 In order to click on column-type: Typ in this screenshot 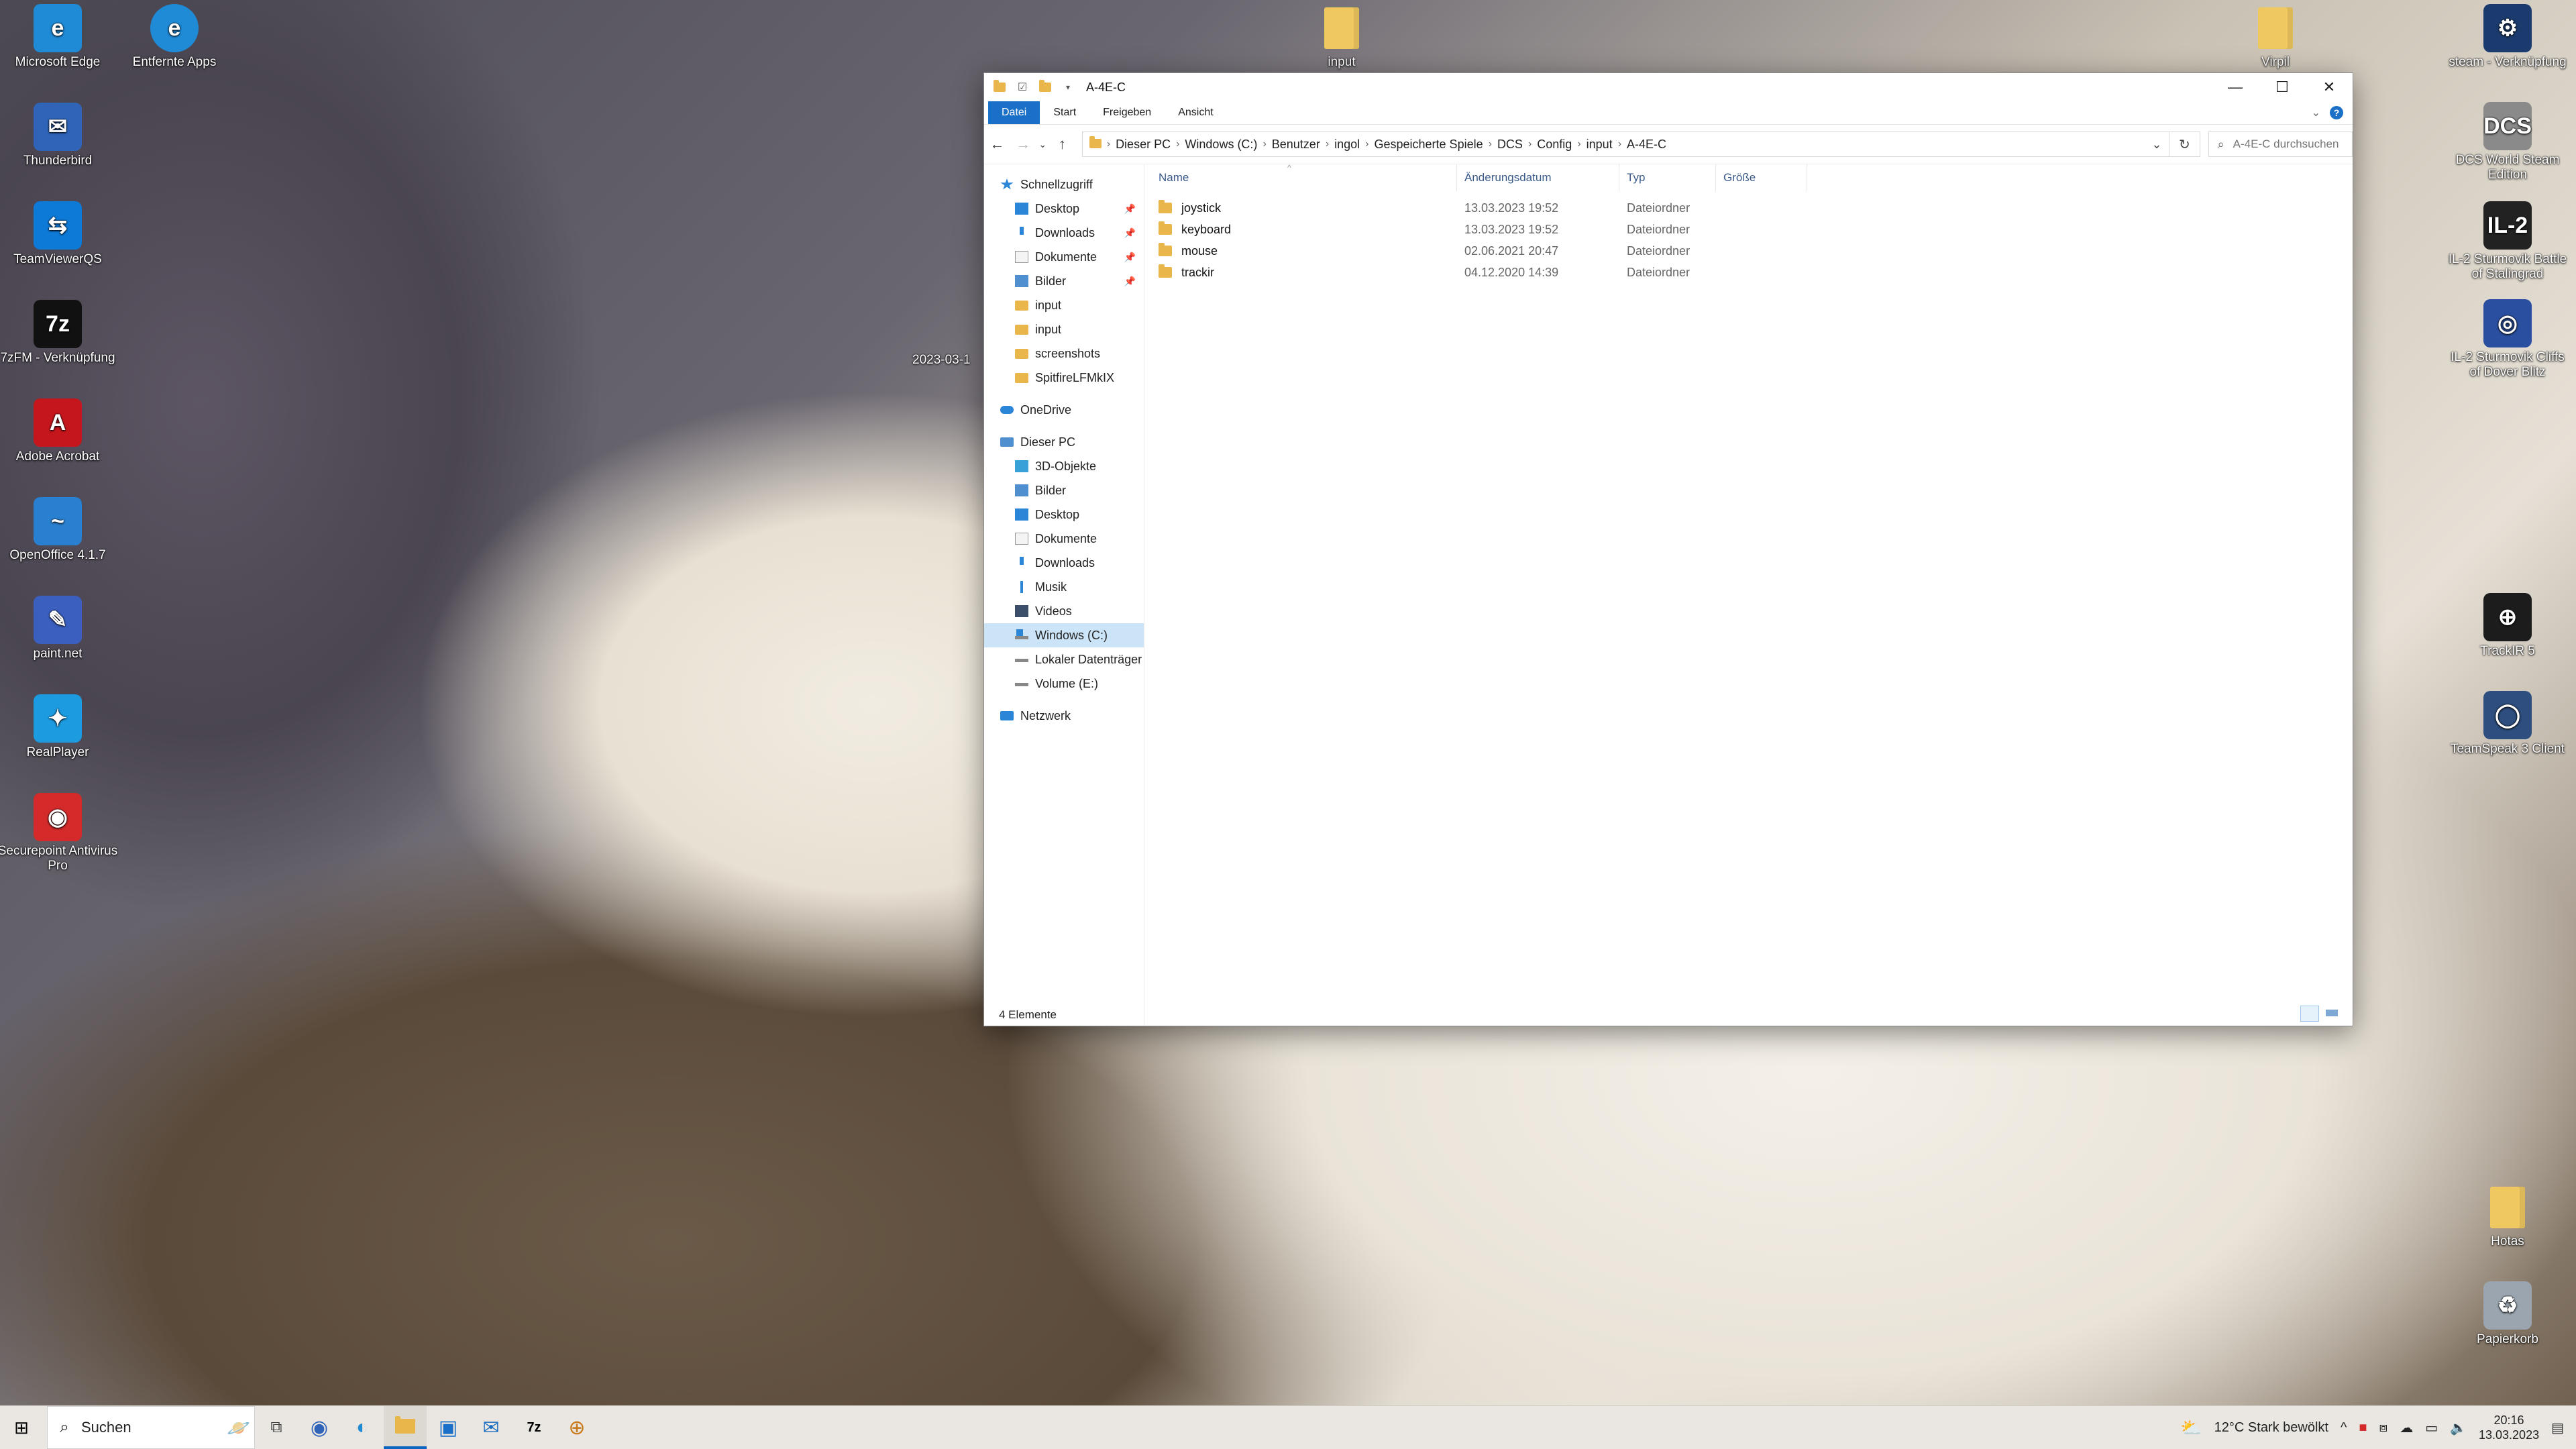, I will do `click(1636, 177)`.